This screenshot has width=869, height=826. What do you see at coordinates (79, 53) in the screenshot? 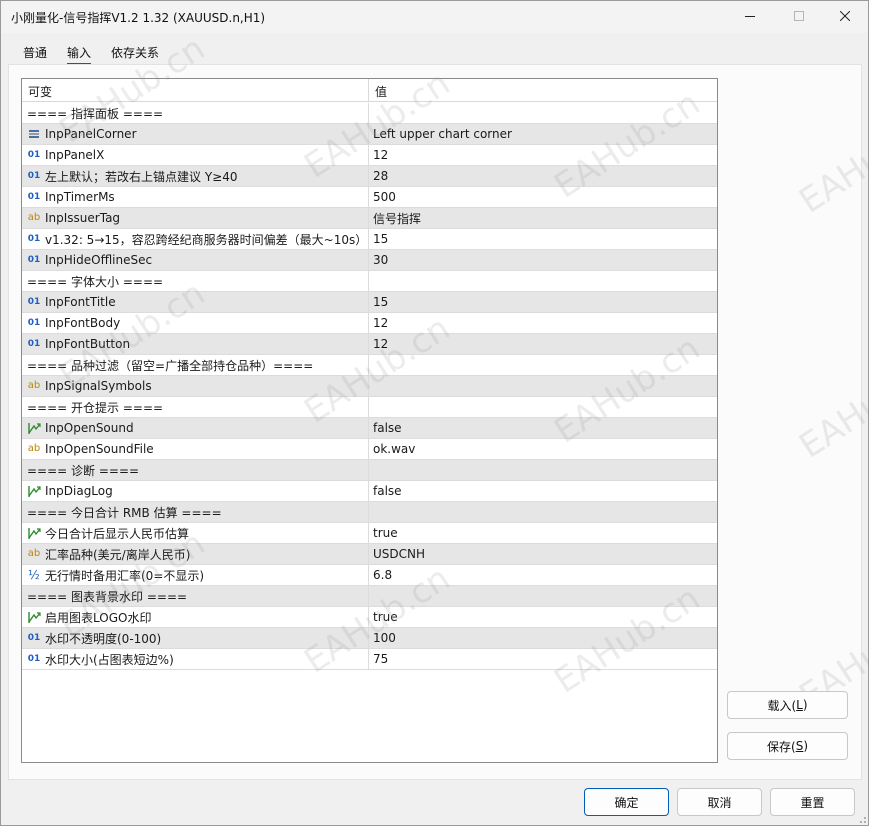
I see `tab-inputs: 输入` at bounding box center [79, 53].